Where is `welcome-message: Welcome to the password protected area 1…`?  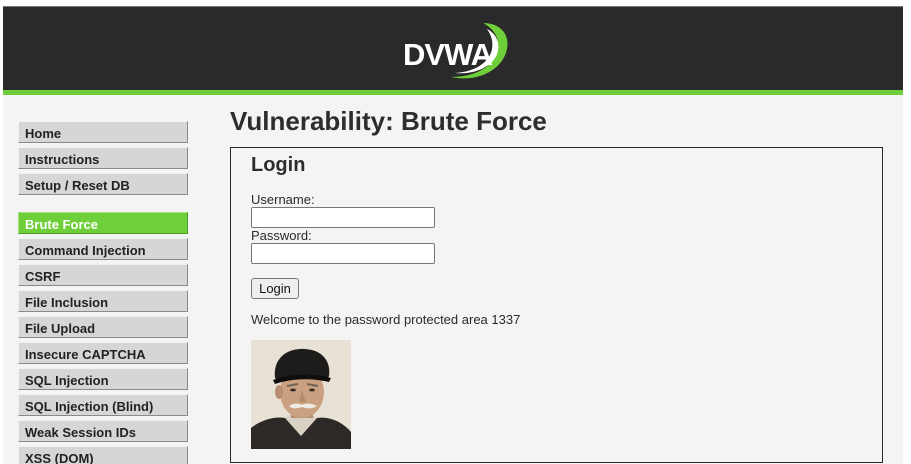
welcome-message: Welcome to the password protected area 1… is located at coordinates (386, 319).